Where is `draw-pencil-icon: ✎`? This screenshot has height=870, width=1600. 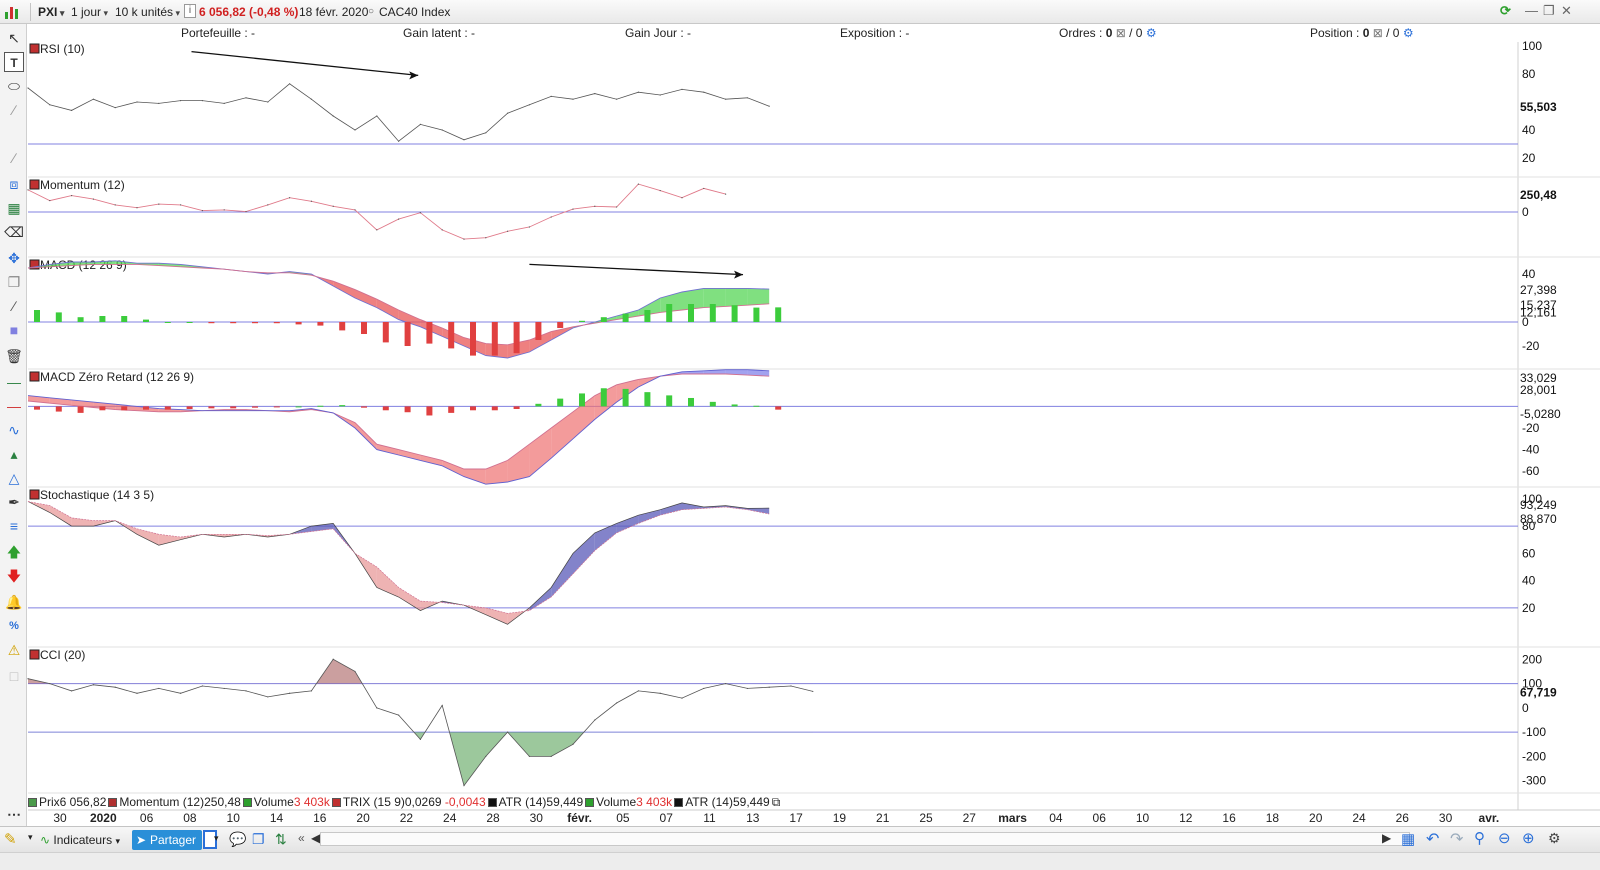
draw-pencil-icon: ✎ is located at coordinates (15, 840).